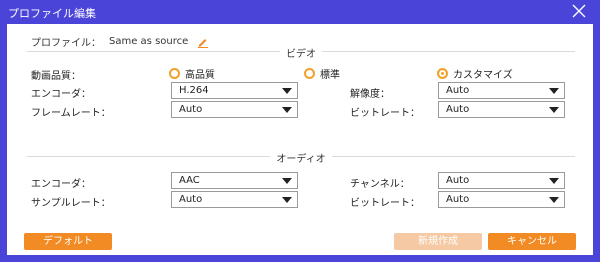 The width and height of the screenshot is (600, 262). I want to click on audio-section-title: オーディオ, so click(301, 159).